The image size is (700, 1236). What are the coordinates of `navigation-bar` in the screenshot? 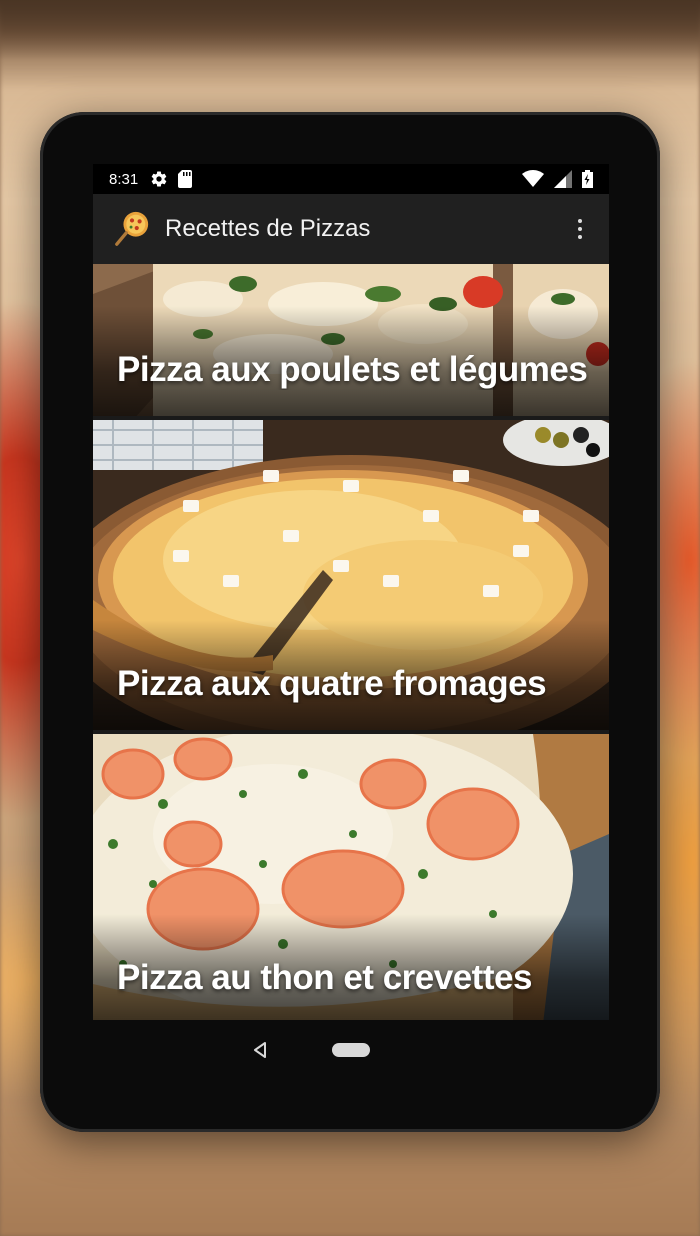 It's located at (351, 1050).